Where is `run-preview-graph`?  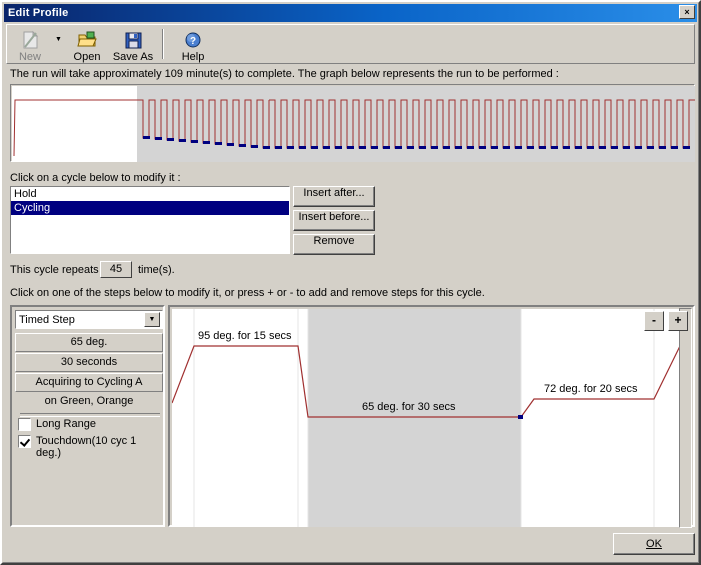 run-preview-graph is located at coordinates (353, 124).